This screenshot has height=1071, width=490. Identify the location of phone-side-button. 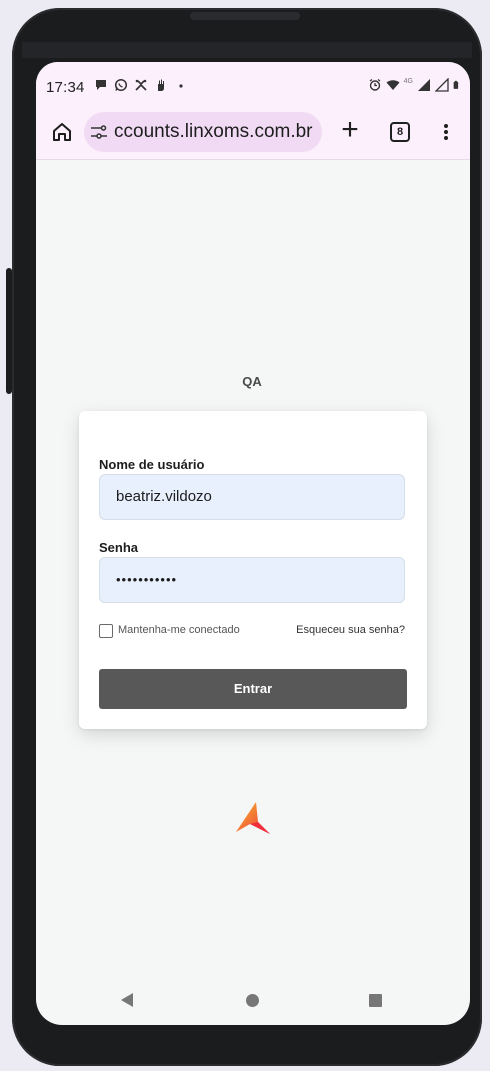
(9, 331).